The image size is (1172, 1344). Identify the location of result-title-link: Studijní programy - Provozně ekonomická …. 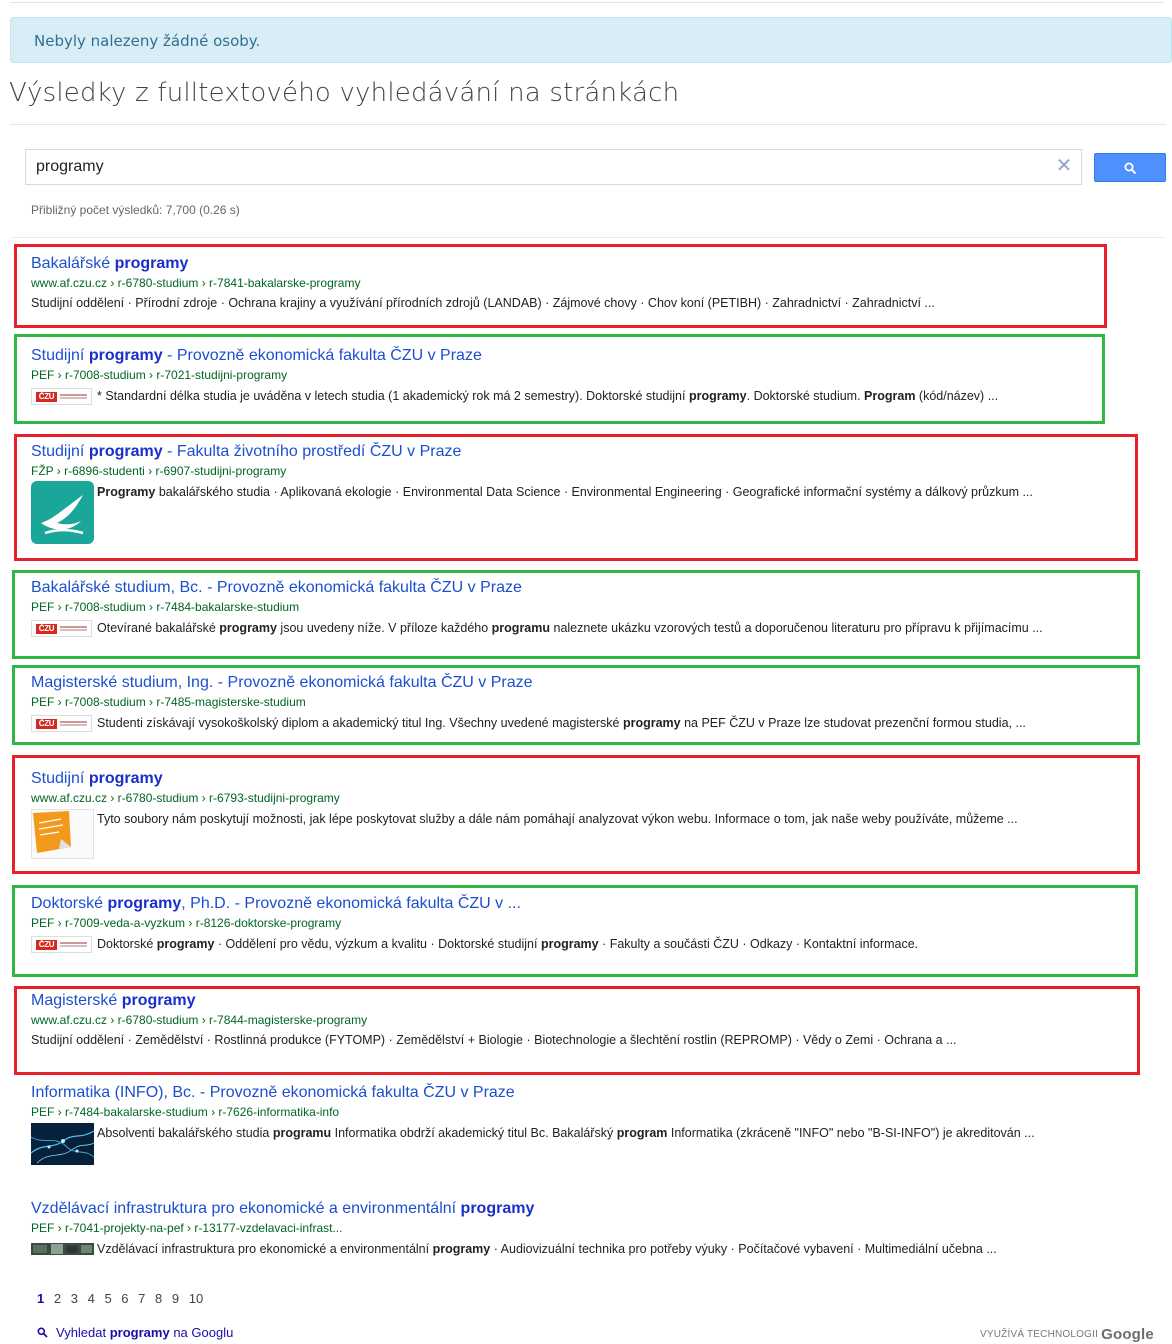
(578, 355).